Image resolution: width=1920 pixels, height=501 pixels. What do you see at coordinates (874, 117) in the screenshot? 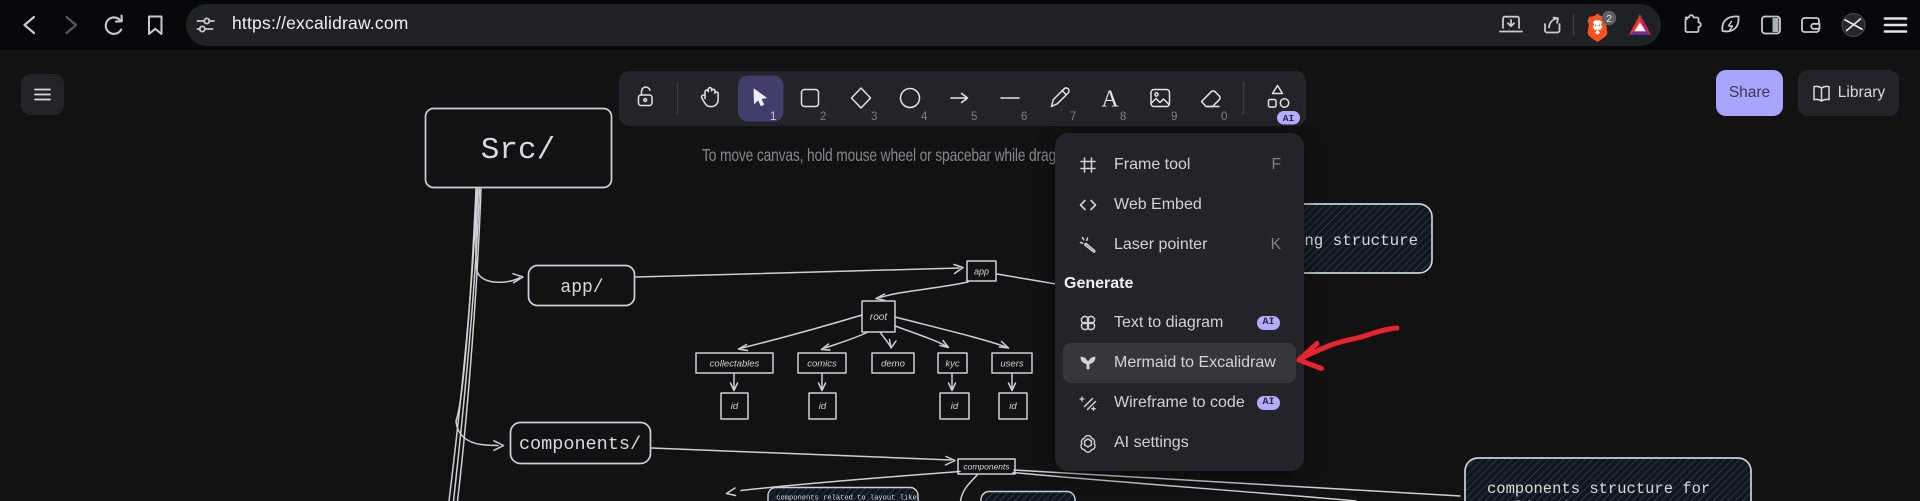
I see `svg-text: 3` at bounding box center [874, 117].